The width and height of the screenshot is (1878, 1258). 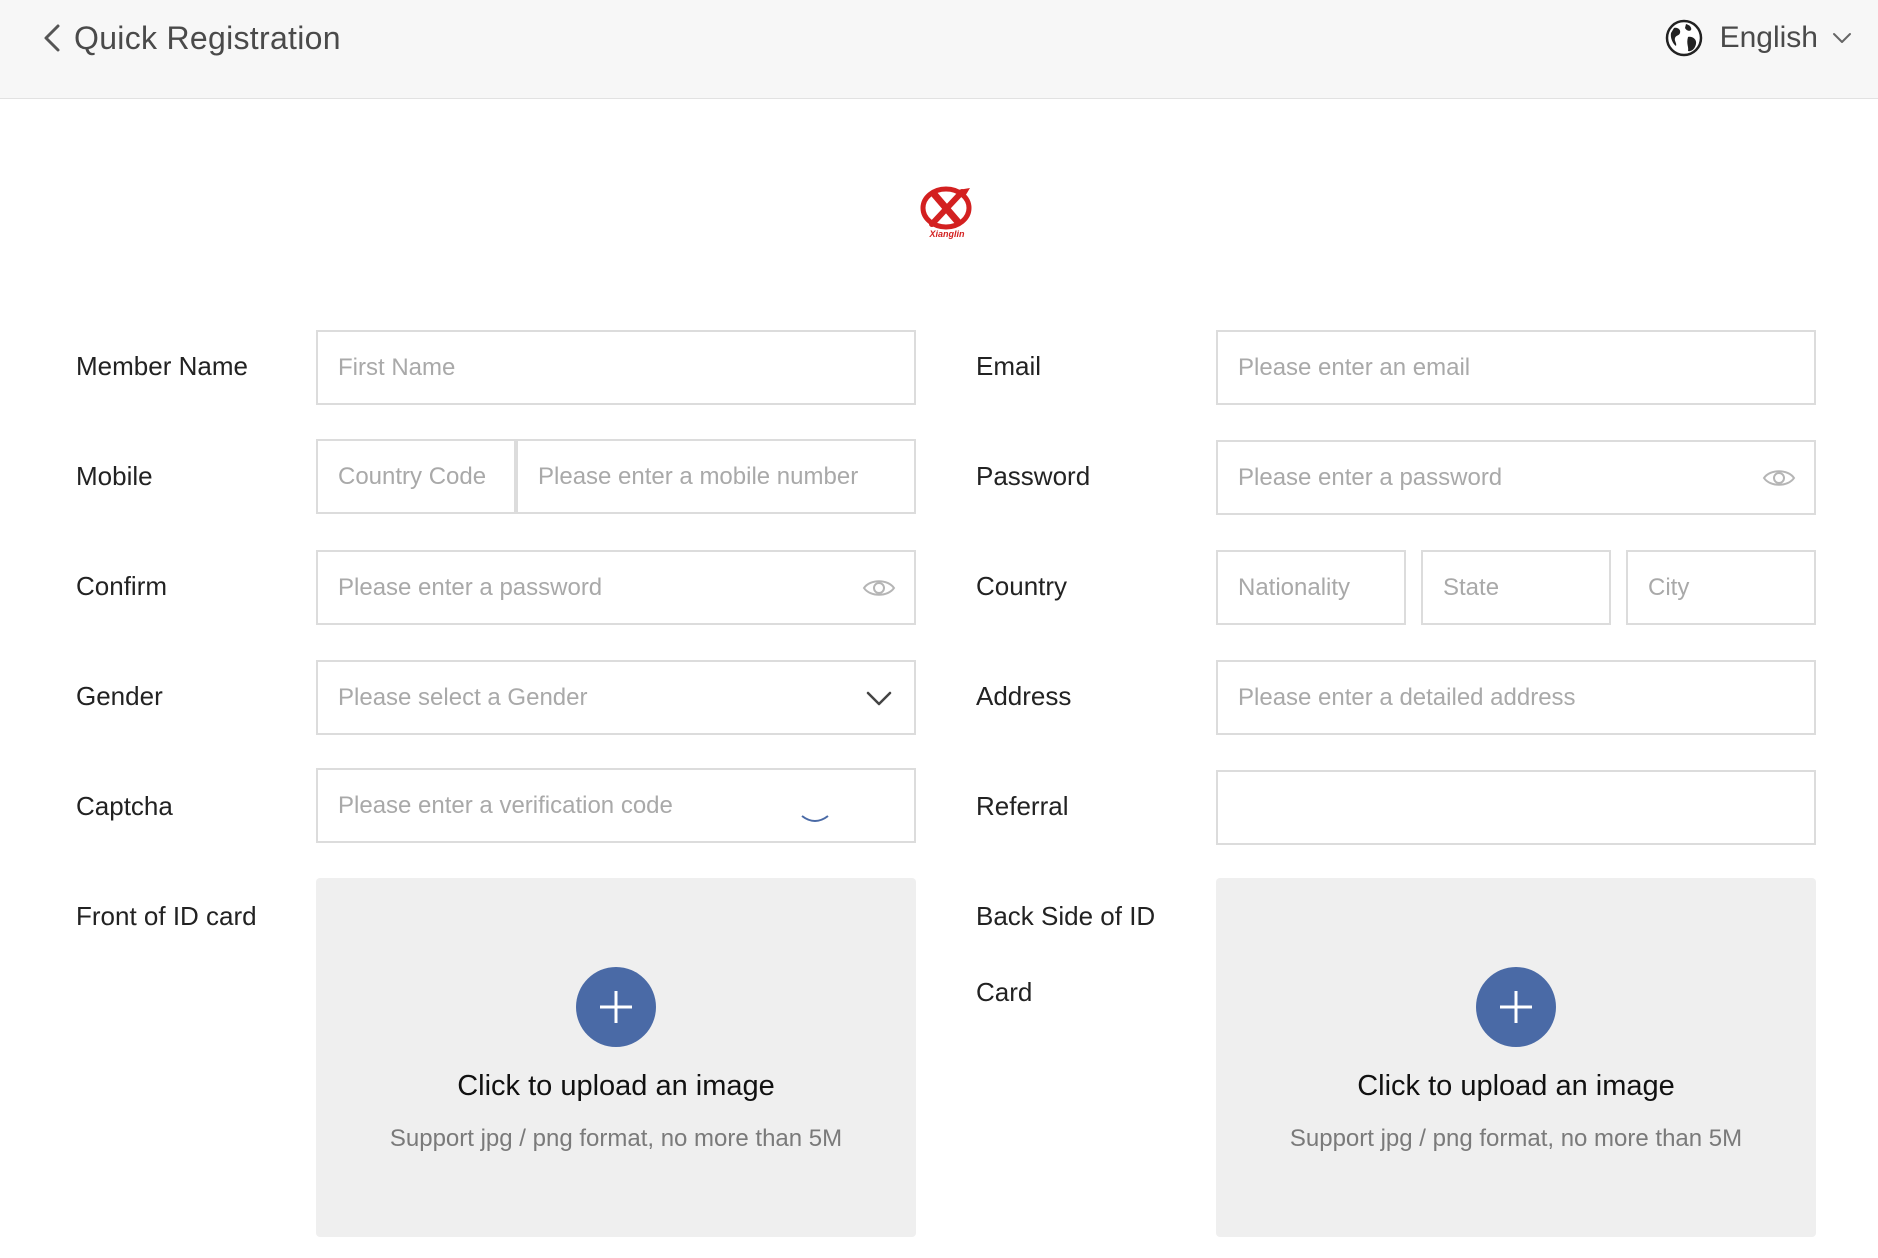 I want to click on page-title: Quick Registration, so click(x=207, y=37).